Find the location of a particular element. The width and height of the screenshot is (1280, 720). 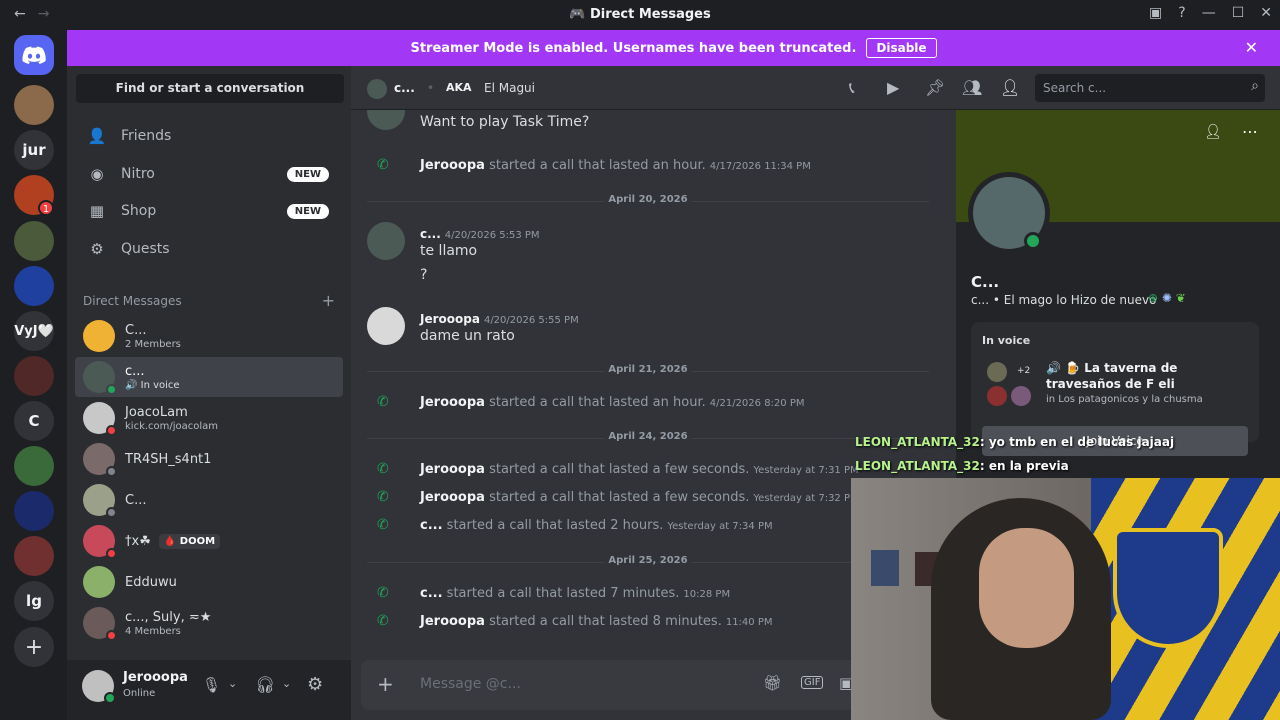

add-friend-icon: 👤︎ is located at coordinates (1213, 132).